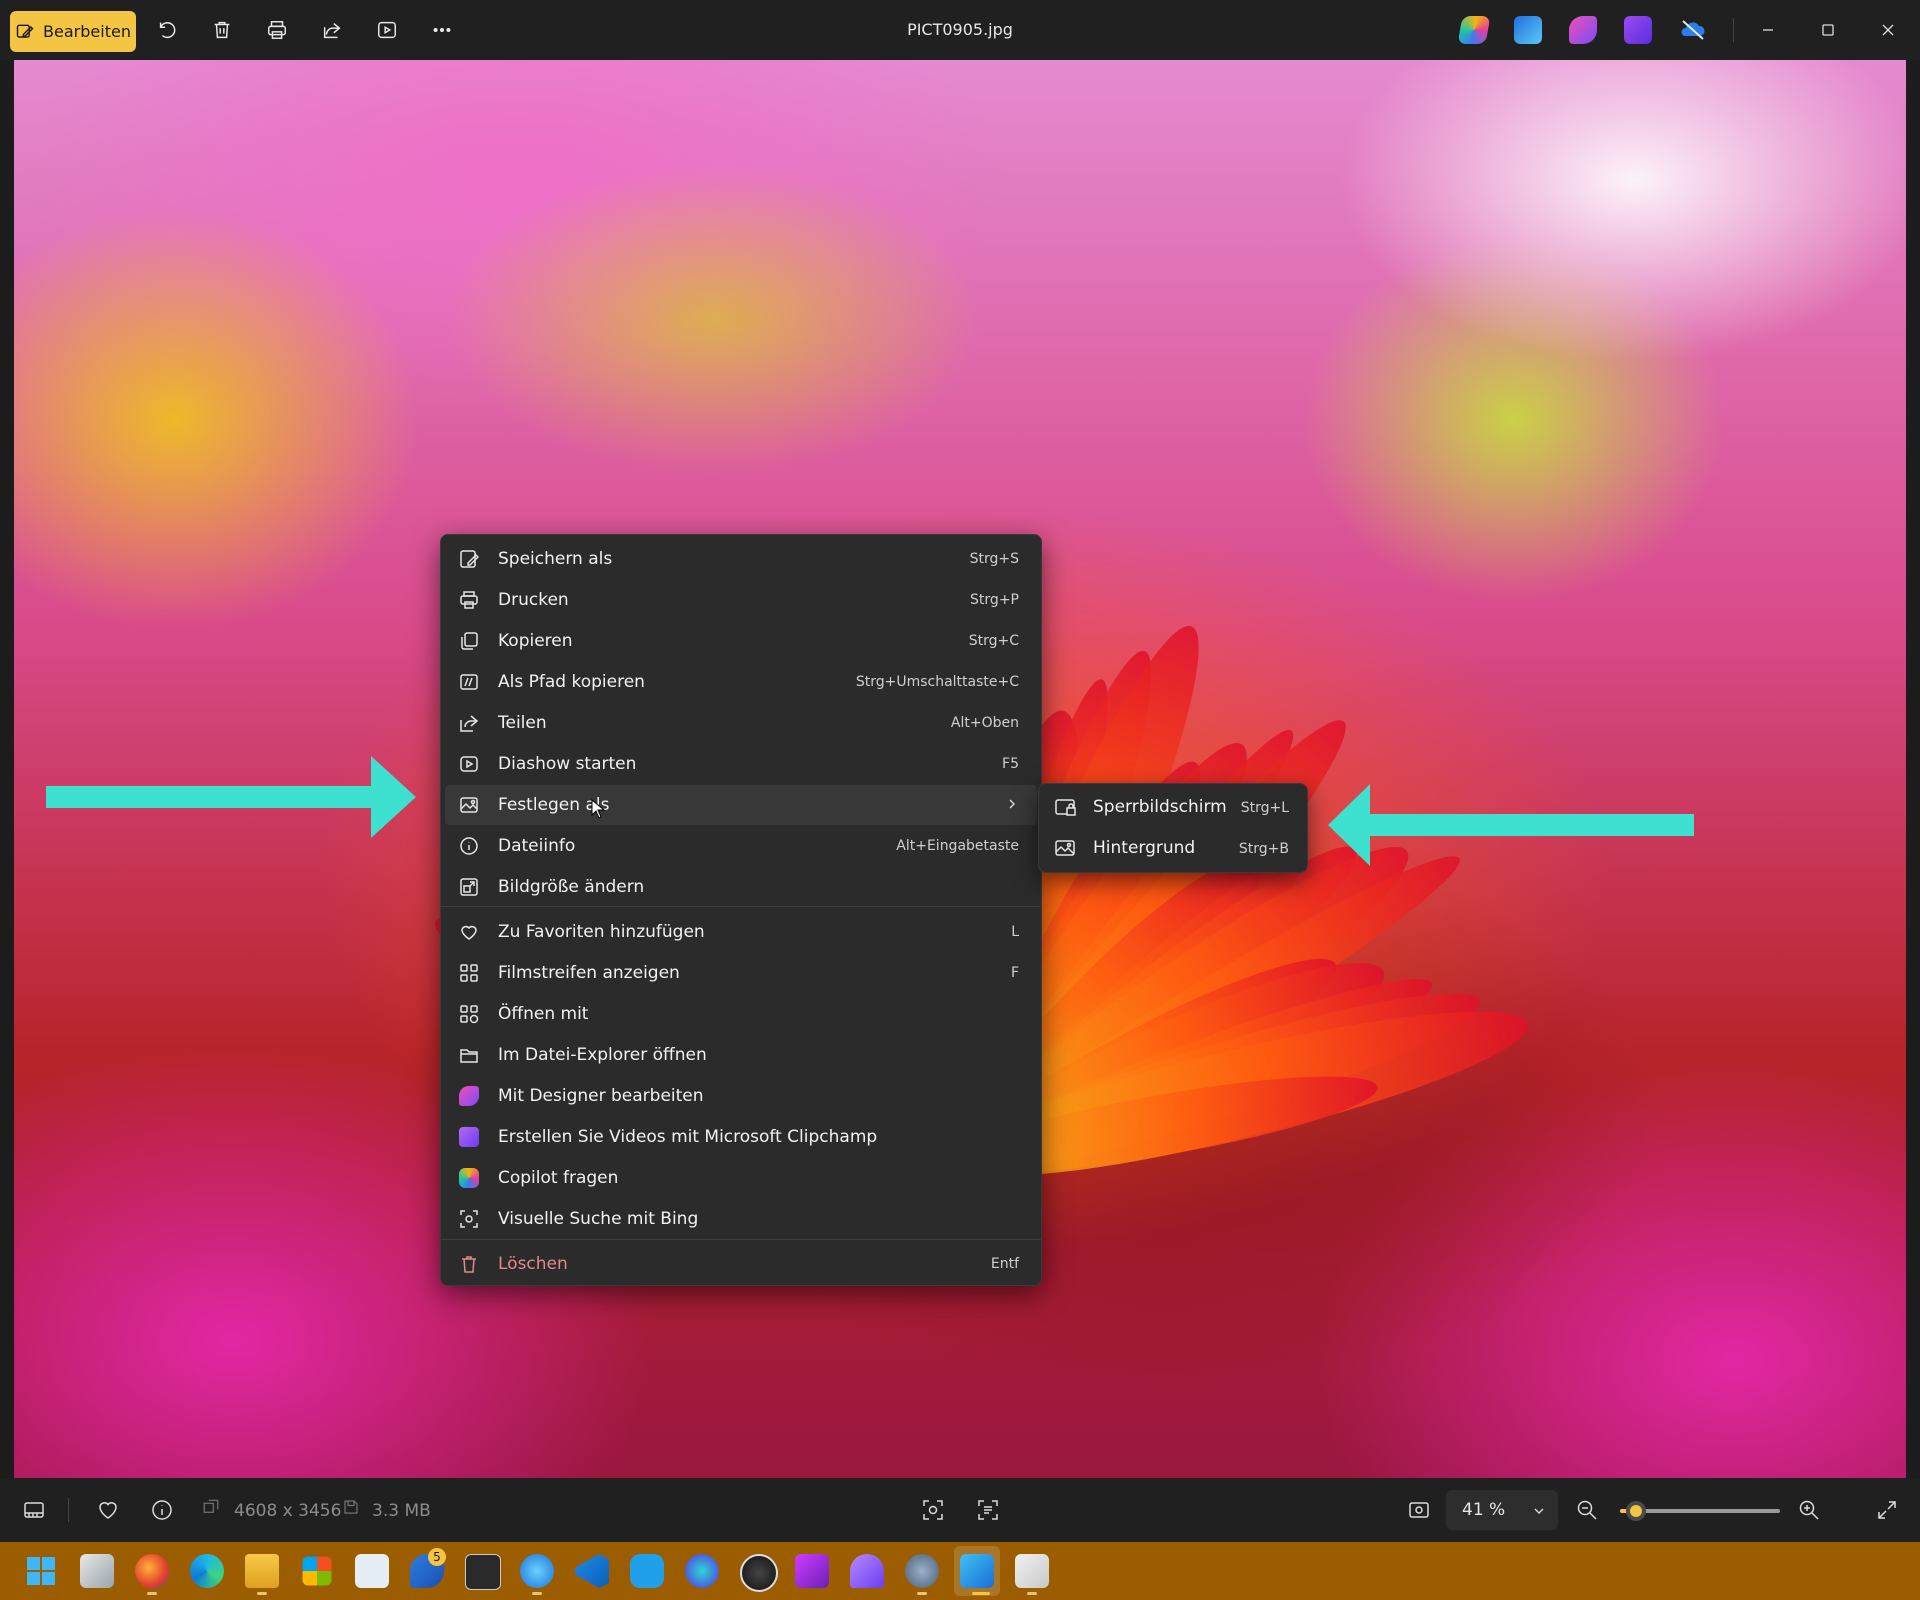 The height and width of the screenshot is (1600, 1920). Describe the element at coordinates (442, 30) in the screenshot. I see `more-options-button` at that location.